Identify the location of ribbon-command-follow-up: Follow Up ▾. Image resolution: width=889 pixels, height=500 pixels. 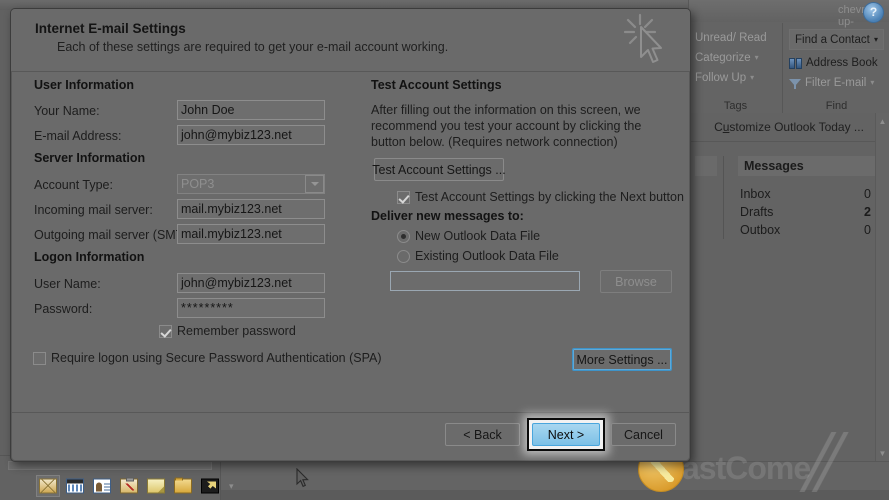
(735, 78).